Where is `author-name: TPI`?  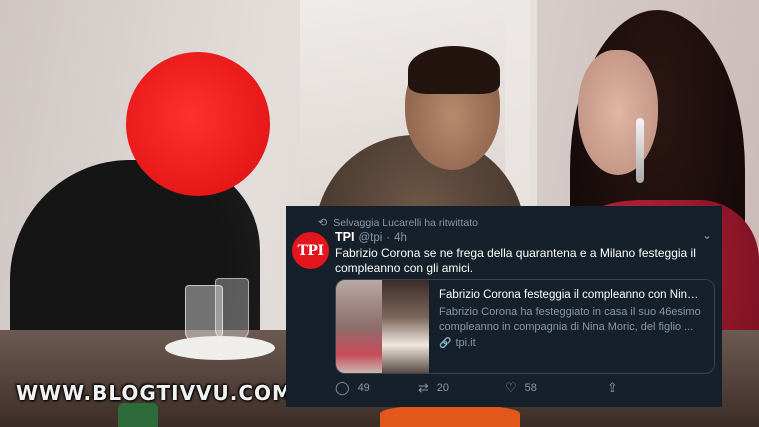
author-name: TPI is located at coordinates (344, 237).